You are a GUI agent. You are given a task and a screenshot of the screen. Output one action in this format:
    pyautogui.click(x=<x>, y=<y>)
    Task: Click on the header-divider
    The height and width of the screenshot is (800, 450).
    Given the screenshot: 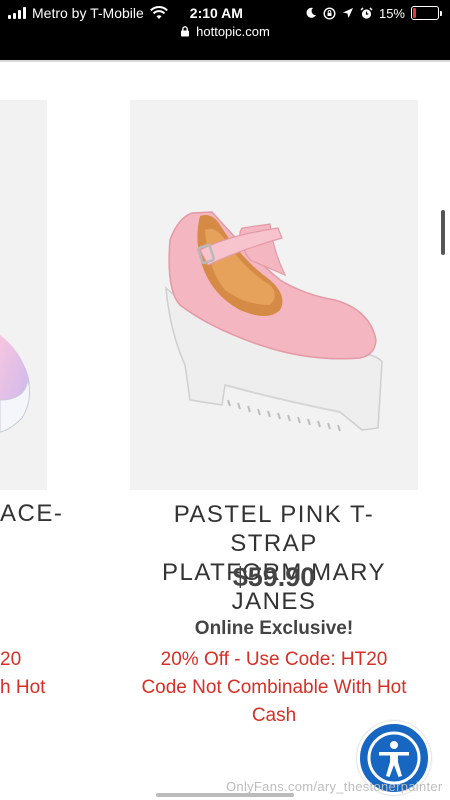 What is the action you would take?
    pyautogui.click(x=225, y=61)
    